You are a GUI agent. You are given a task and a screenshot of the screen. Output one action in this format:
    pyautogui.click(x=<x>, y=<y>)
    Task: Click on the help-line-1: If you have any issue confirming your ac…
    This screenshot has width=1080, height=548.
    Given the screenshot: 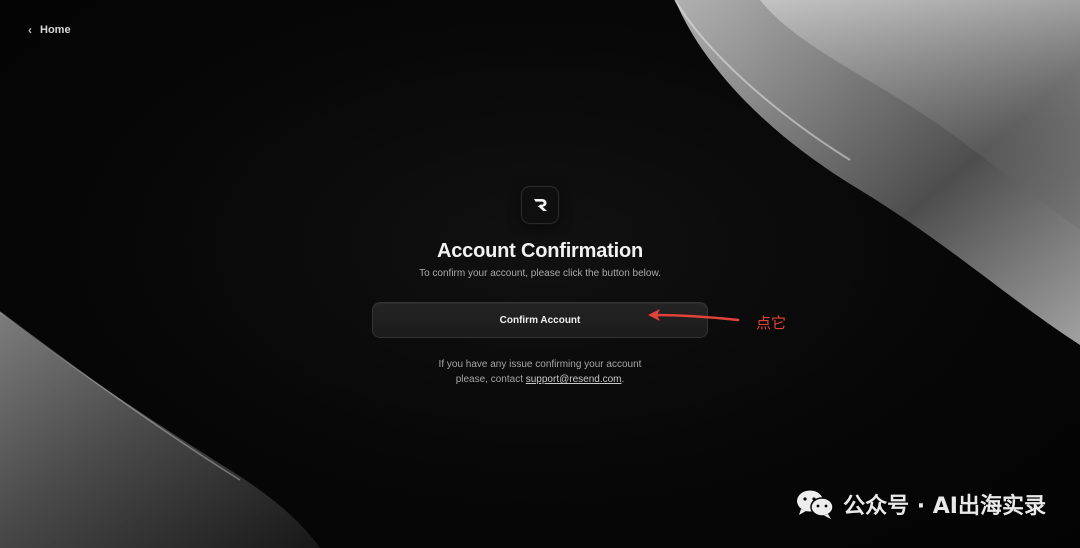 What is the action you would take?
    pyautogui.click(x=540, y=364)
    